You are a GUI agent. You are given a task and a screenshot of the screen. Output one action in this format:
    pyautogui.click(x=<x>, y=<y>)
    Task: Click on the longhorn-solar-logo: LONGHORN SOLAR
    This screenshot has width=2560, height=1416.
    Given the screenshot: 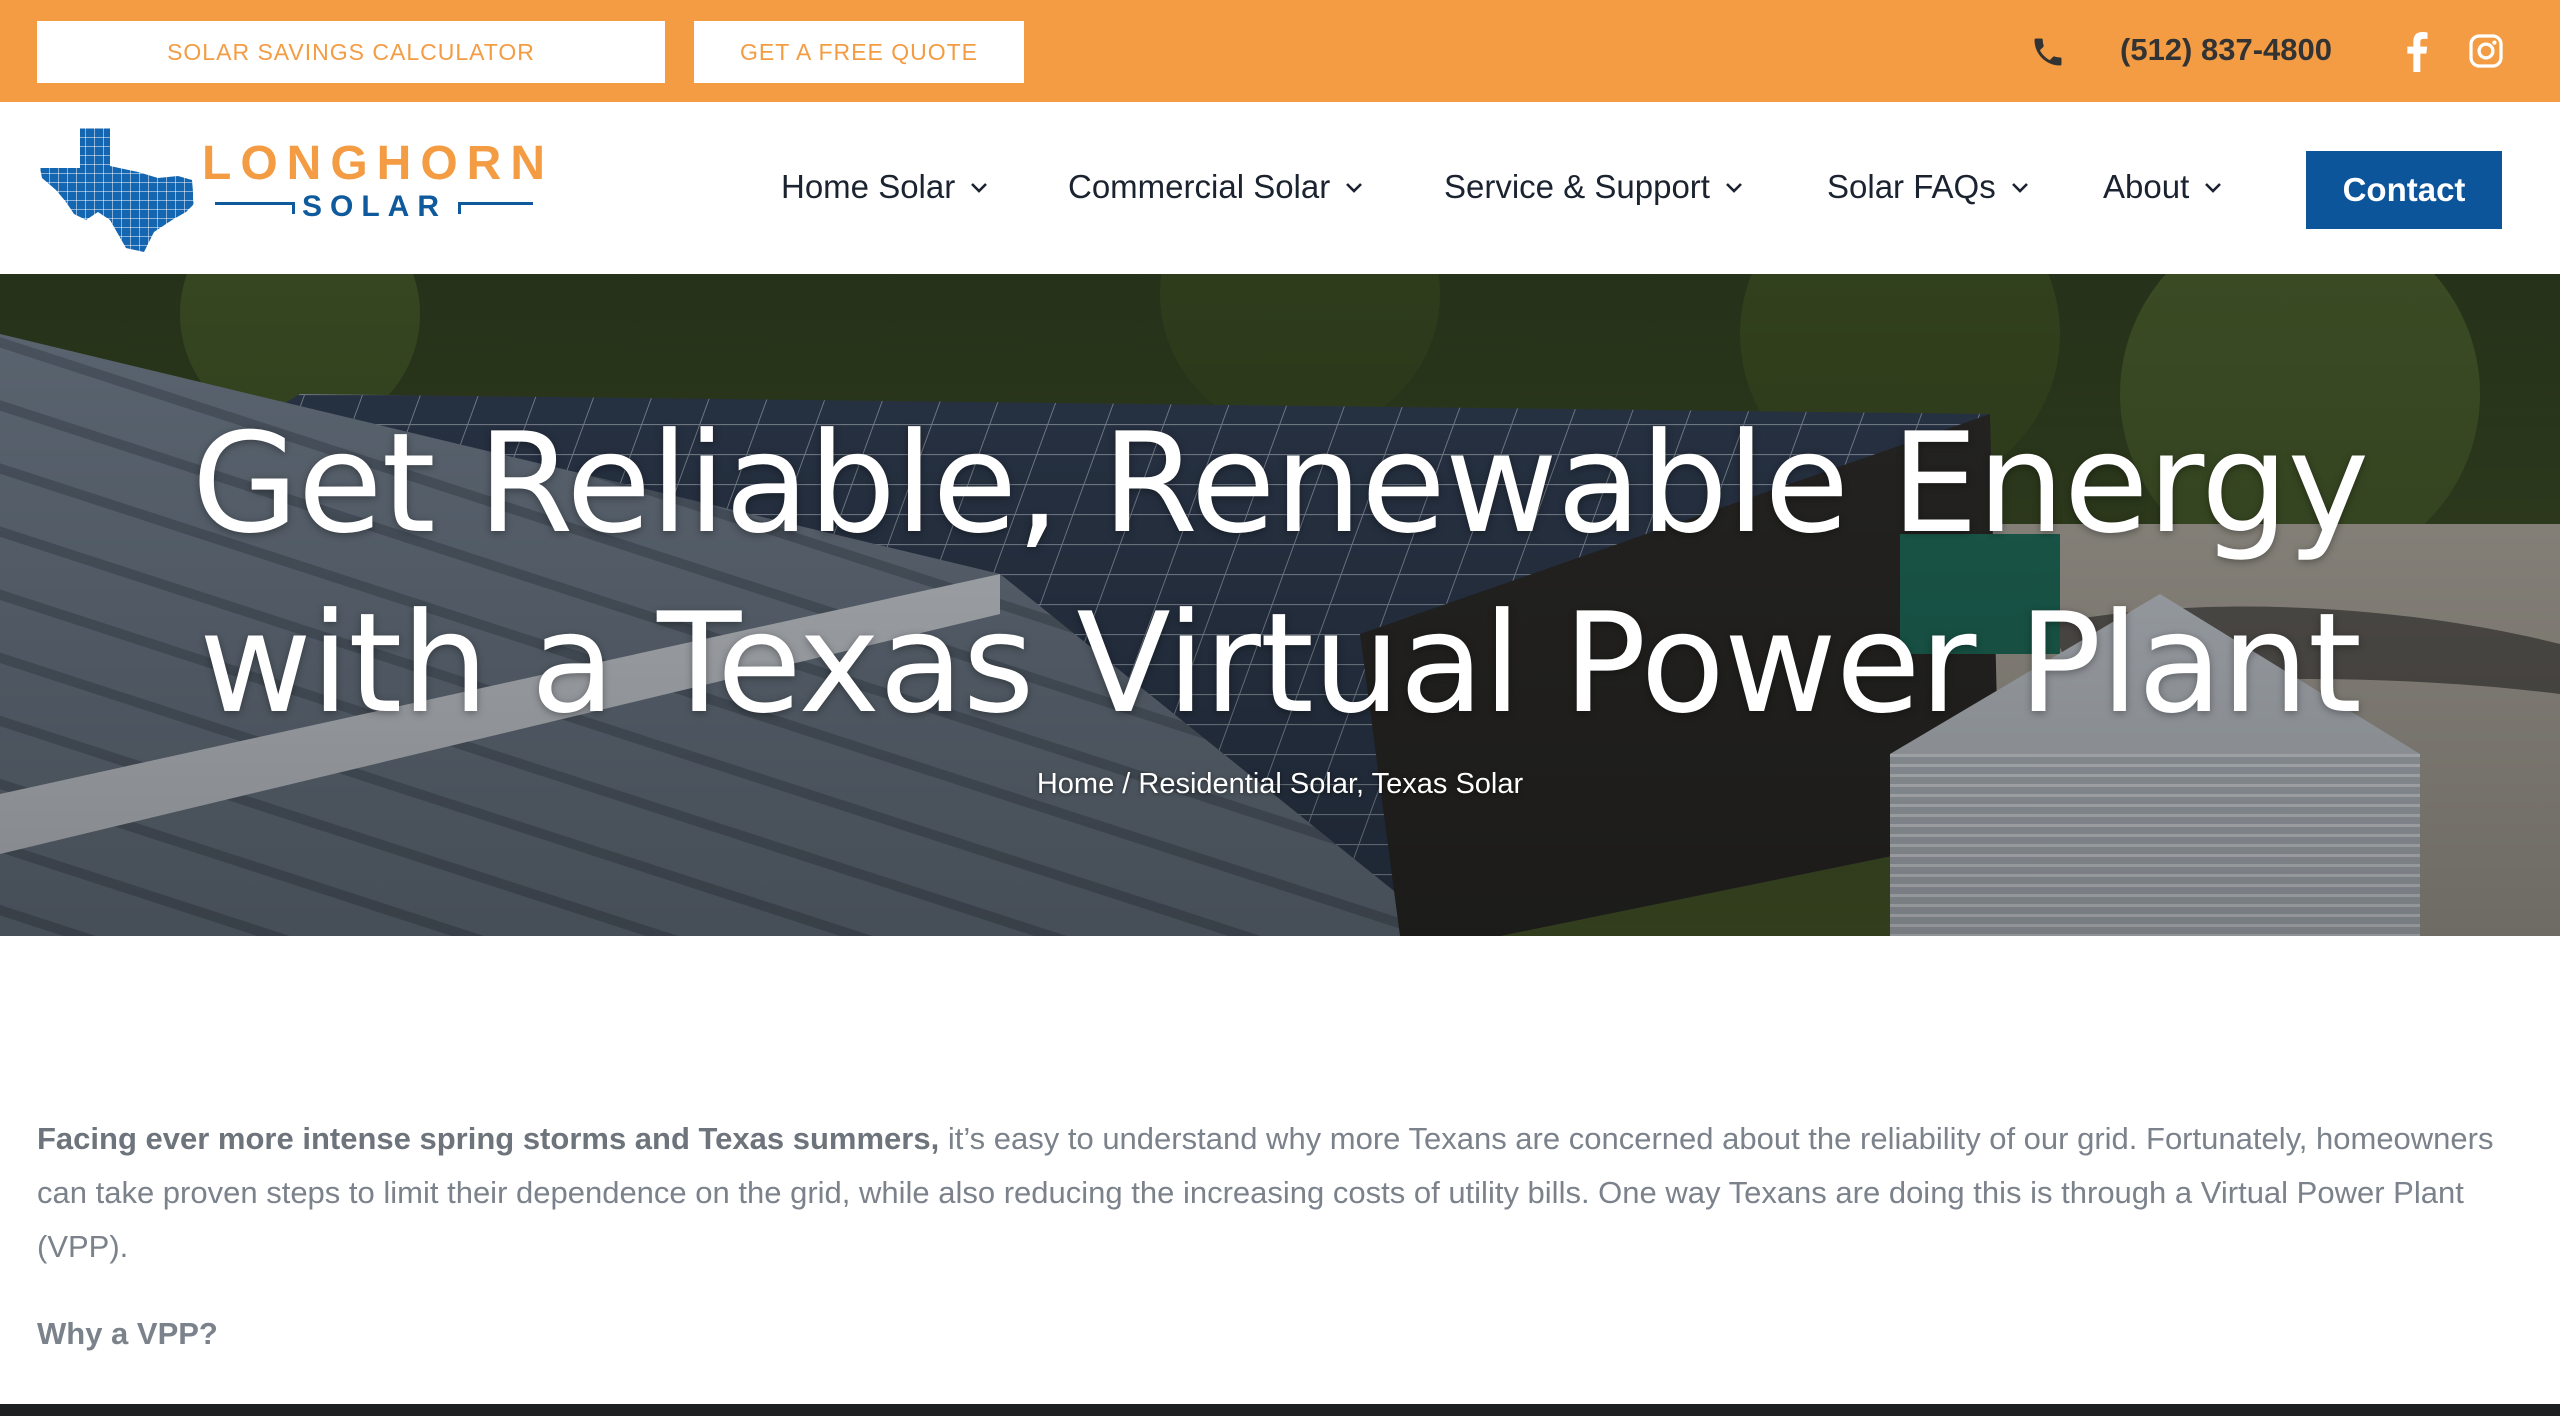 What is the action you would take?
    pyautogui.click(x=292, y=190)
    